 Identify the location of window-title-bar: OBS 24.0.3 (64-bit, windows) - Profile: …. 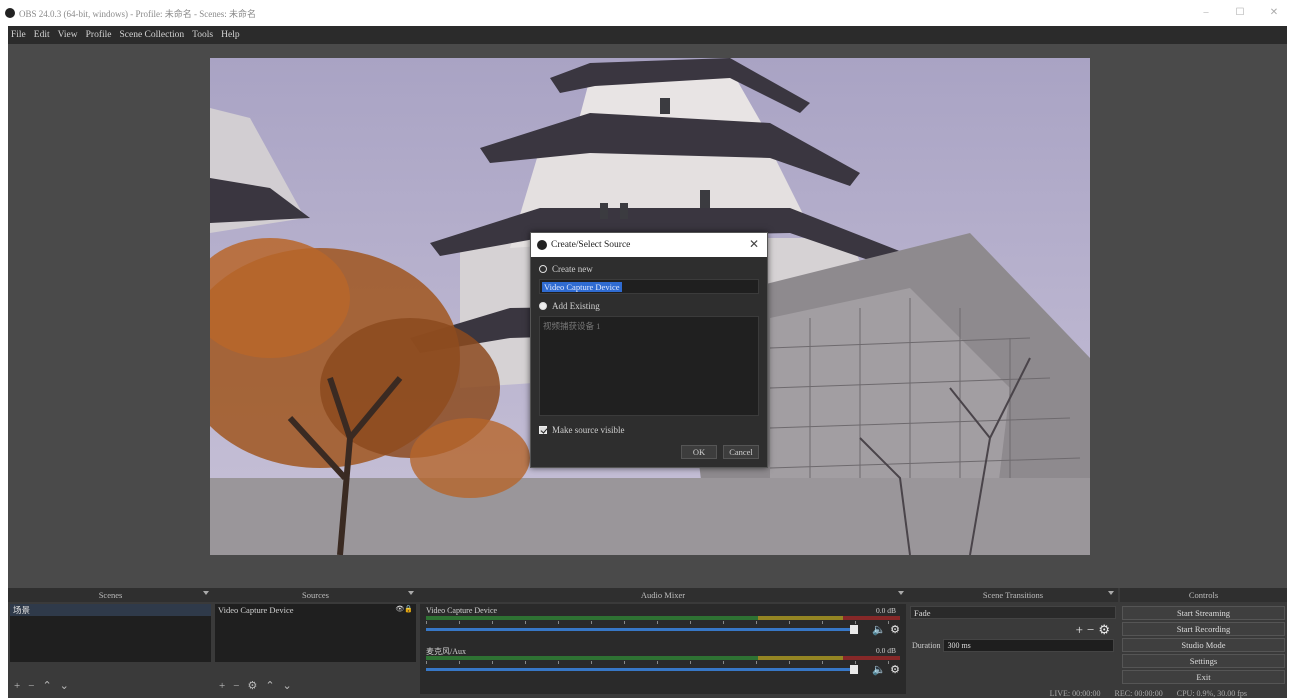
(645, 13).